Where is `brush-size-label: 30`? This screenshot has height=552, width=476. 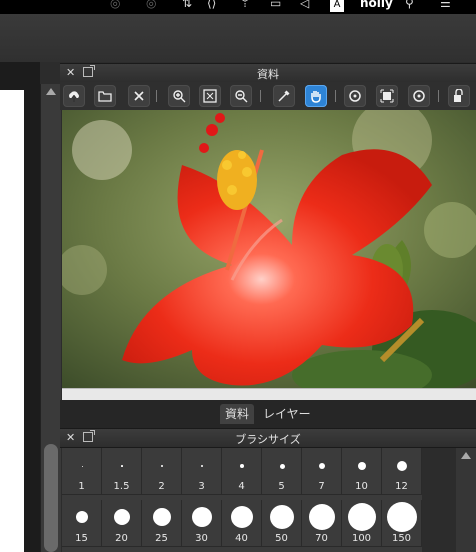
brush-size-label: 30 is located at coordinates (201, 538).